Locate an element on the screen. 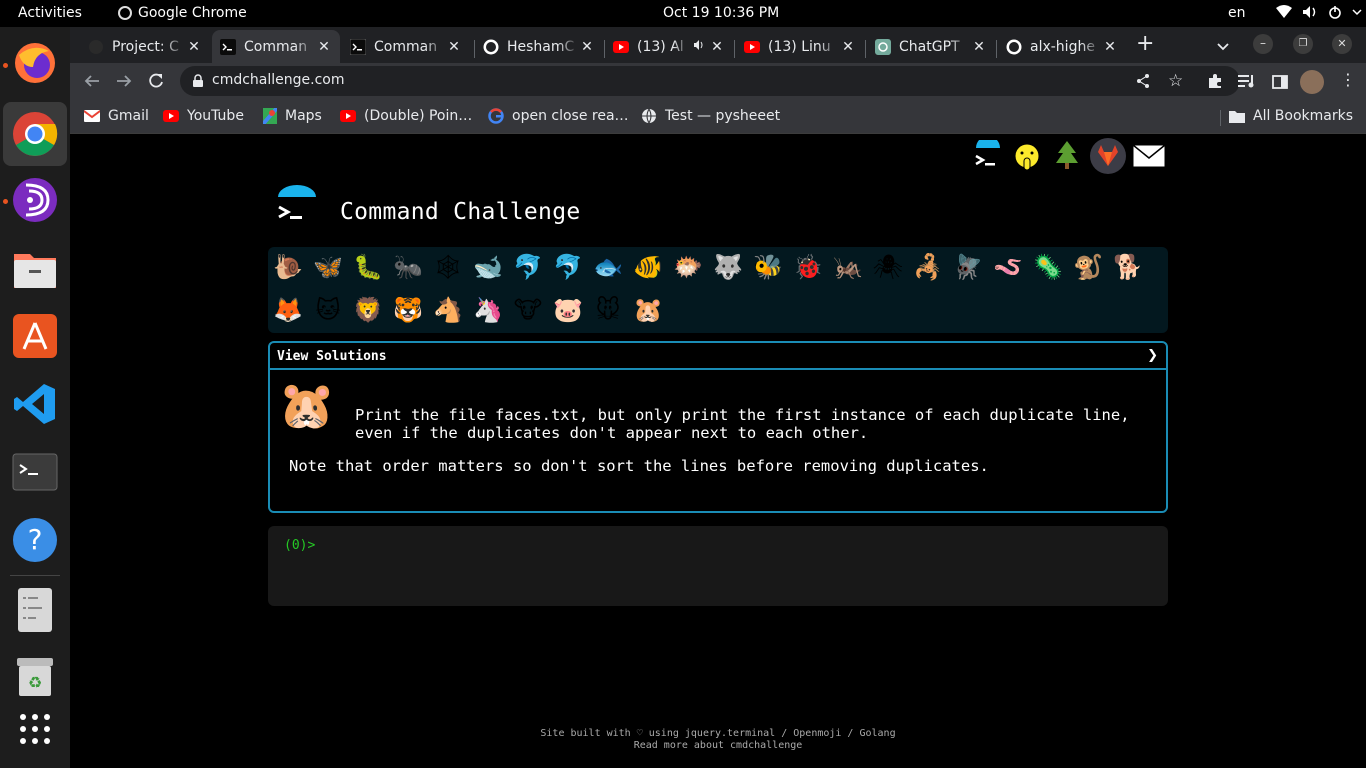 The image size is (1366, 768). extensions-icon is located at coordinates (1215, 83).